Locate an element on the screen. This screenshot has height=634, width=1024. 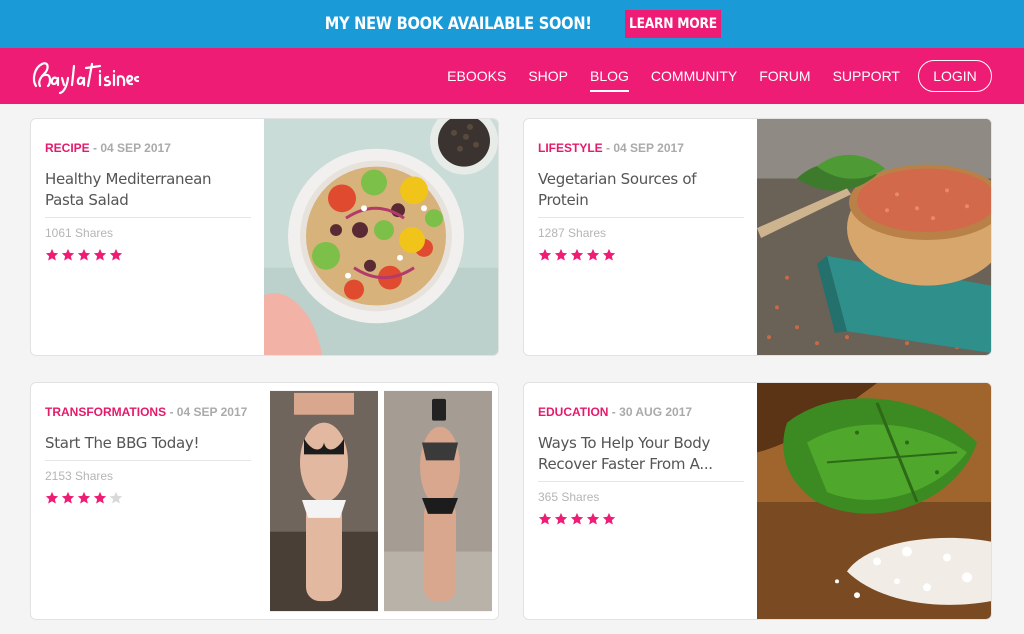
logo-signature-icon is located at coordinates (86, 78).